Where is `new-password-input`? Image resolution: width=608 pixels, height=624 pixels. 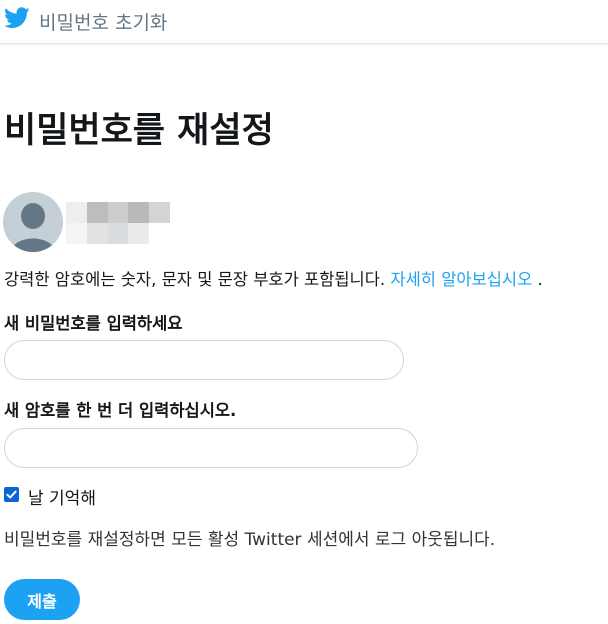 new-password-input is located at coordinates (204, 360).